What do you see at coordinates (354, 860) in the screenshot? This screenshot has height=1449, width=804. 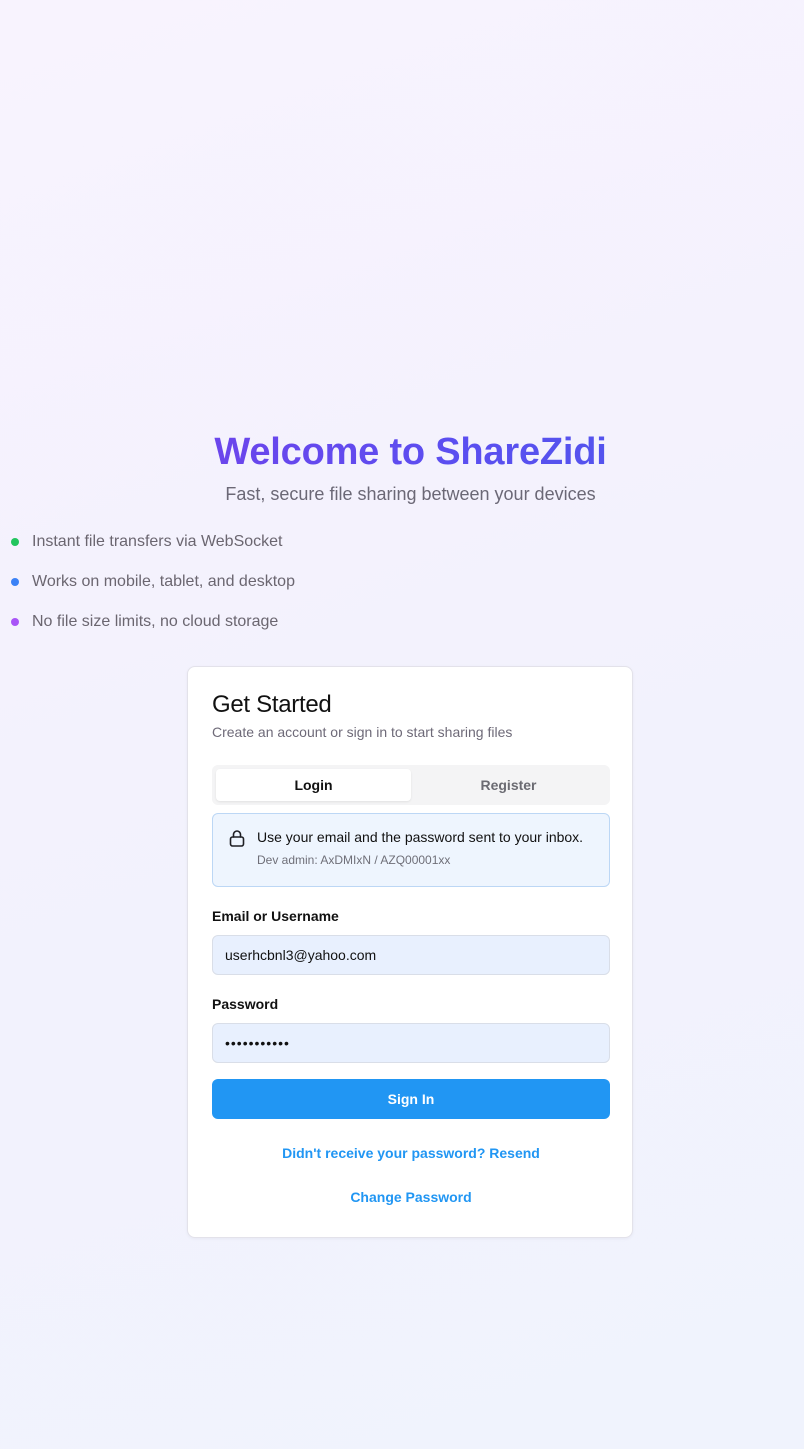 I see `notice-subtext: Dev admin: AxDMIxN / AZQ00001xx` at bounding box center [354, 860].